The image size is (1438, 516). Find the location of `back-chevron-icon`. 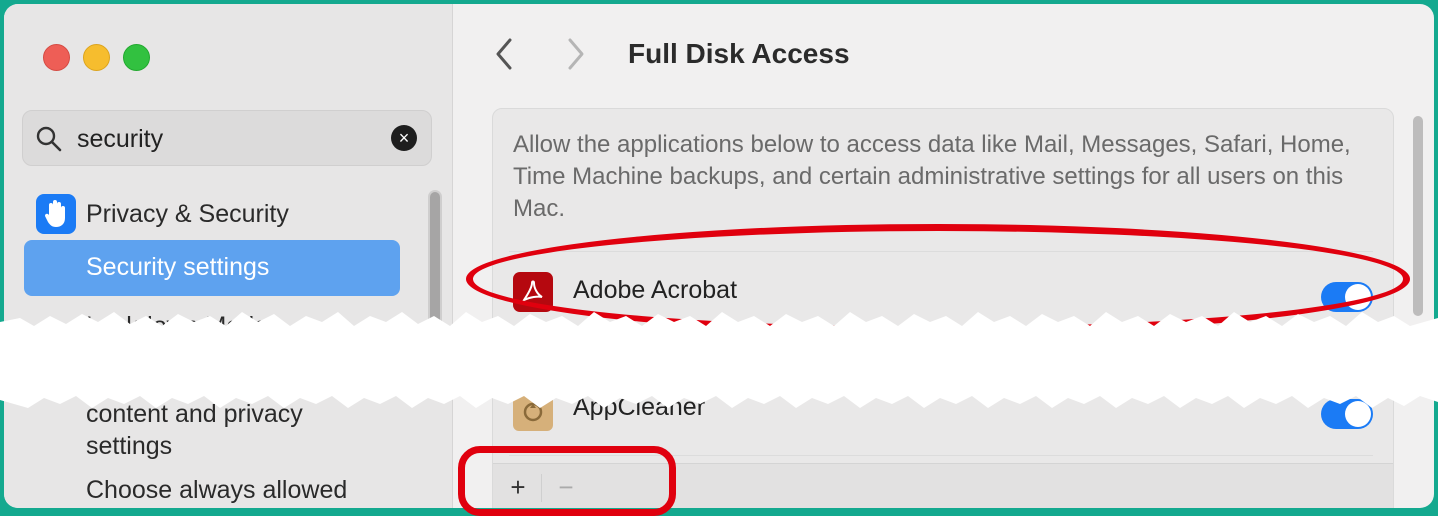

back-chevron-icon is located at coordinates (504, 56).